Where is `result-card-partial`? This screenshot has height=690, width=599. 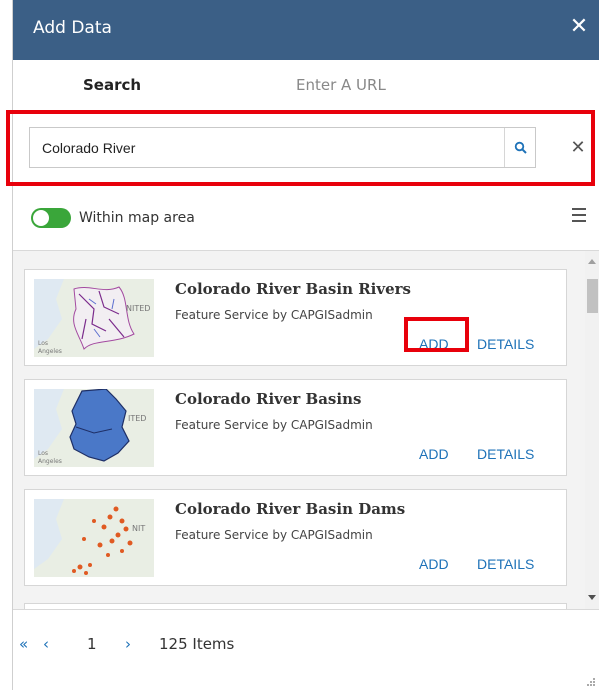
result-card-partial is located at coordinates (295, 606).